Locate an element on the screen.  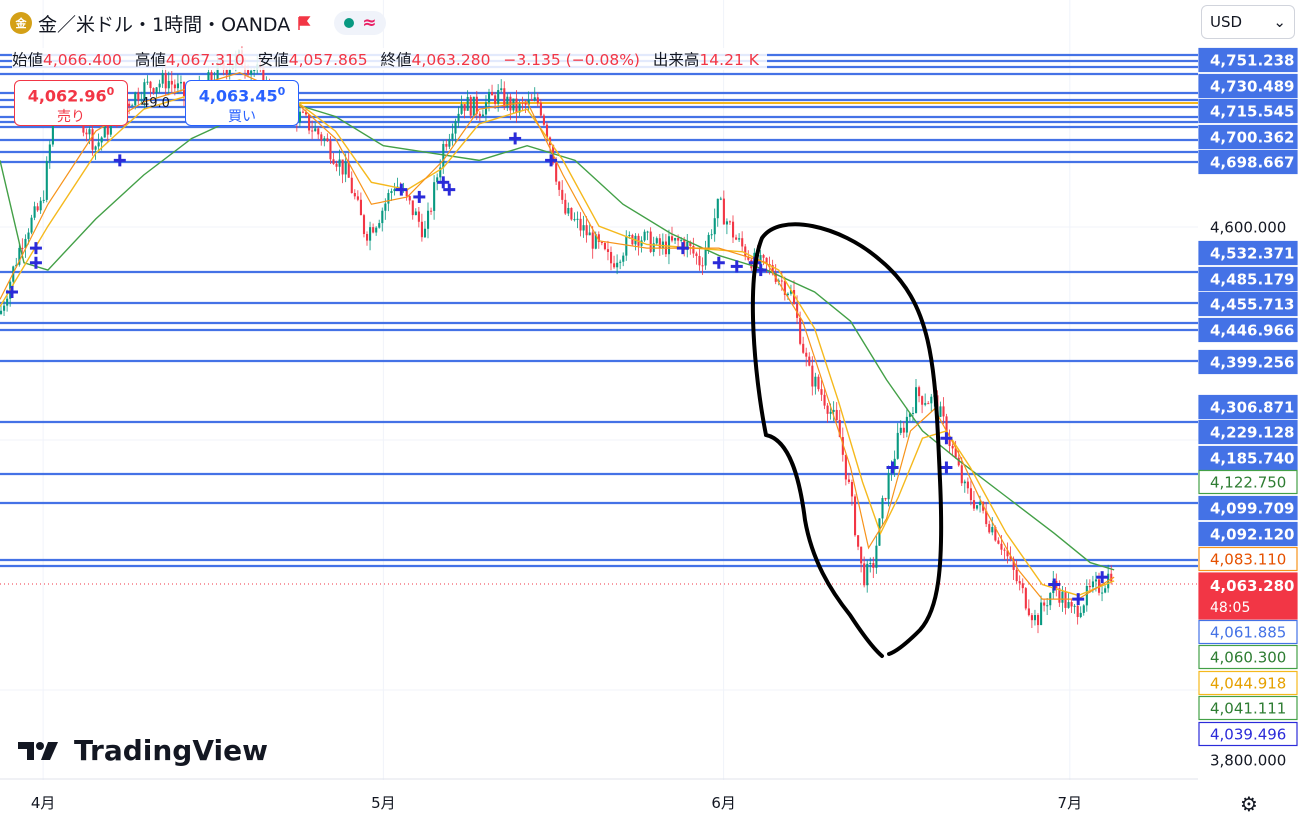
volume-value: 14.21 K is located at coordinates (729, 60).